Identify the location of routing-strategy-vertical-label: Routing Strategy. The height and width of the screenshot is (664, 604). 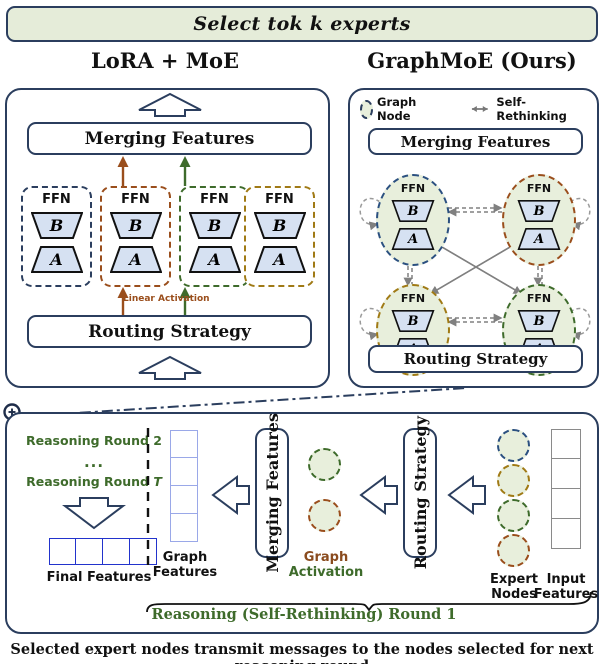
(420, 493).